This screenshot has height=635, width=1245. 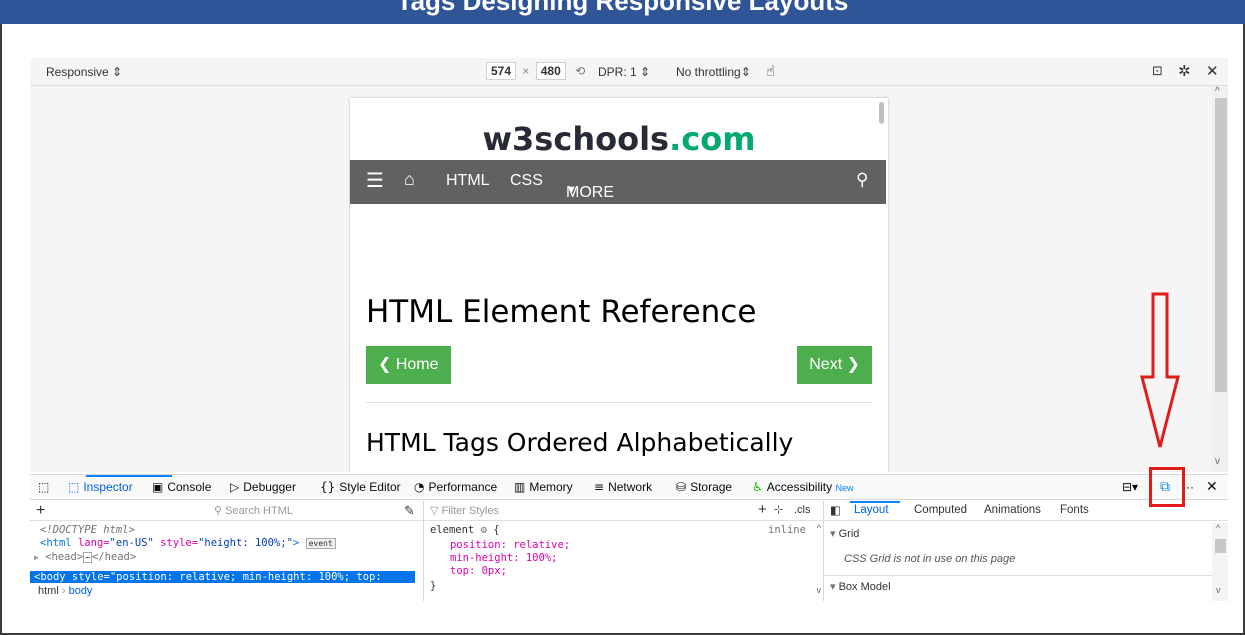 What do you see at coordinates (618, 182) in the screenshot?
I see `site-navbar: ☰ ⌂ HTML CSS MORE ▼ ⚲` at bounding box center [618, 182].